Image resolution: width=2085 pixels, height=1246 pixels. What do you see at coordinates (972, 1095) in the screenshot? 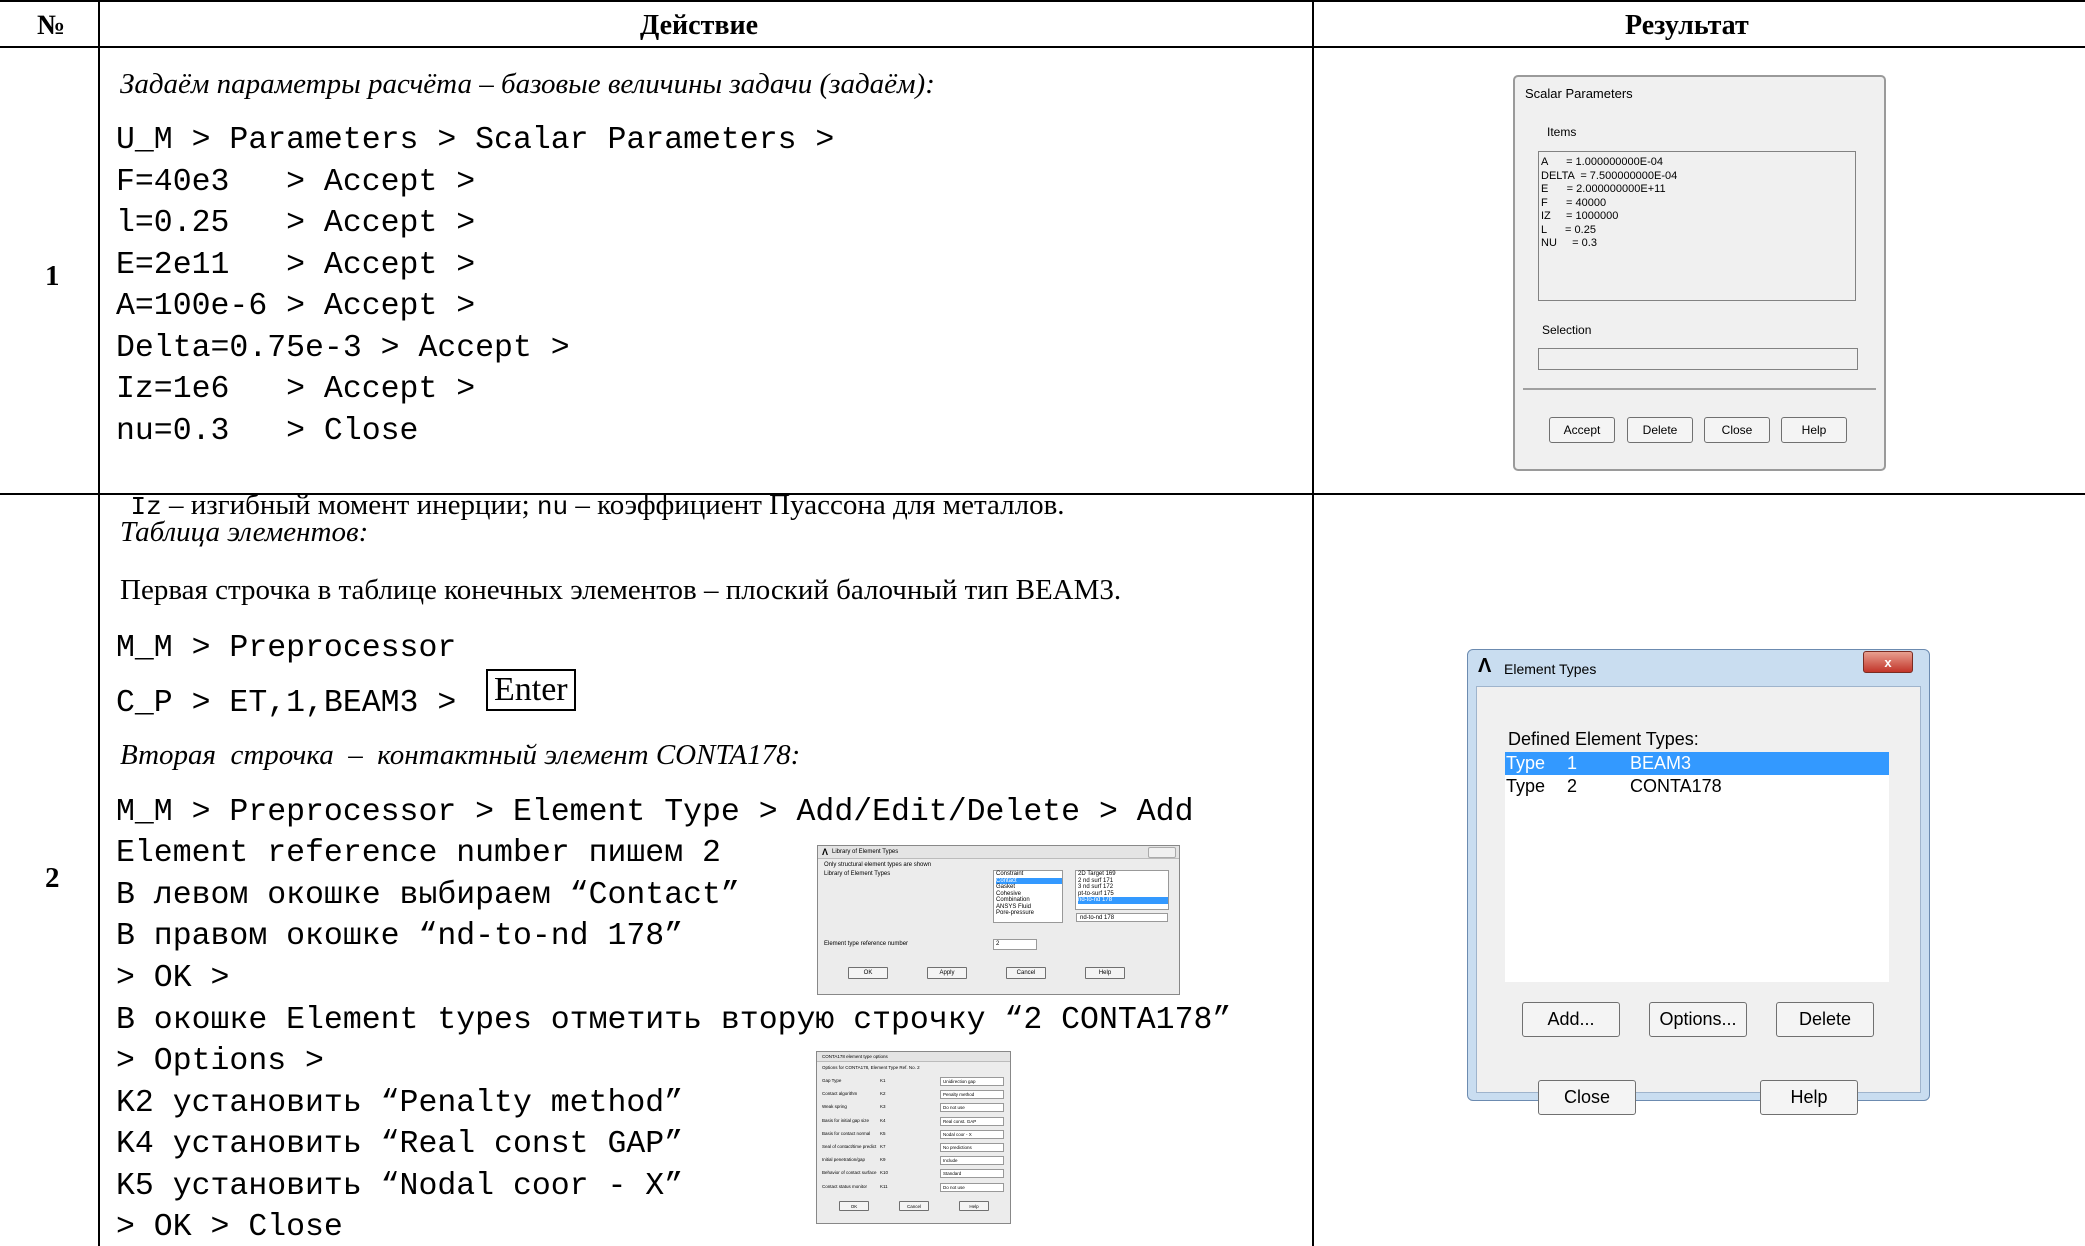
I see `option-select: Penalty method` at bounding box center [972, 1095].